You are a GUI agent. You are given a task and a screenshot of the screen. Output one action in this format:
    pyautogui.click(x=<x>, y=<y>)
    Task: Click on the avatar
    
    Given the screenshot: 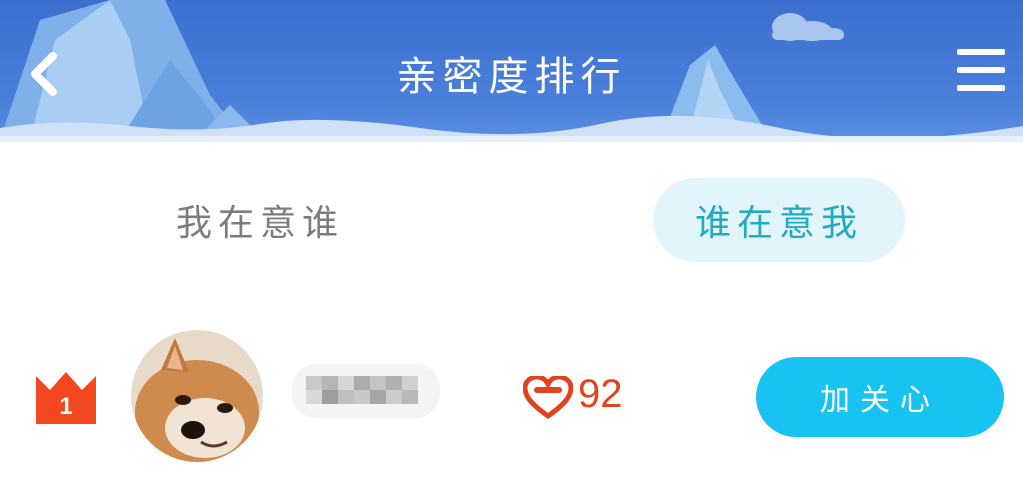 What is the action you would take?
    pyautogui.click(x=197, y=396)
    